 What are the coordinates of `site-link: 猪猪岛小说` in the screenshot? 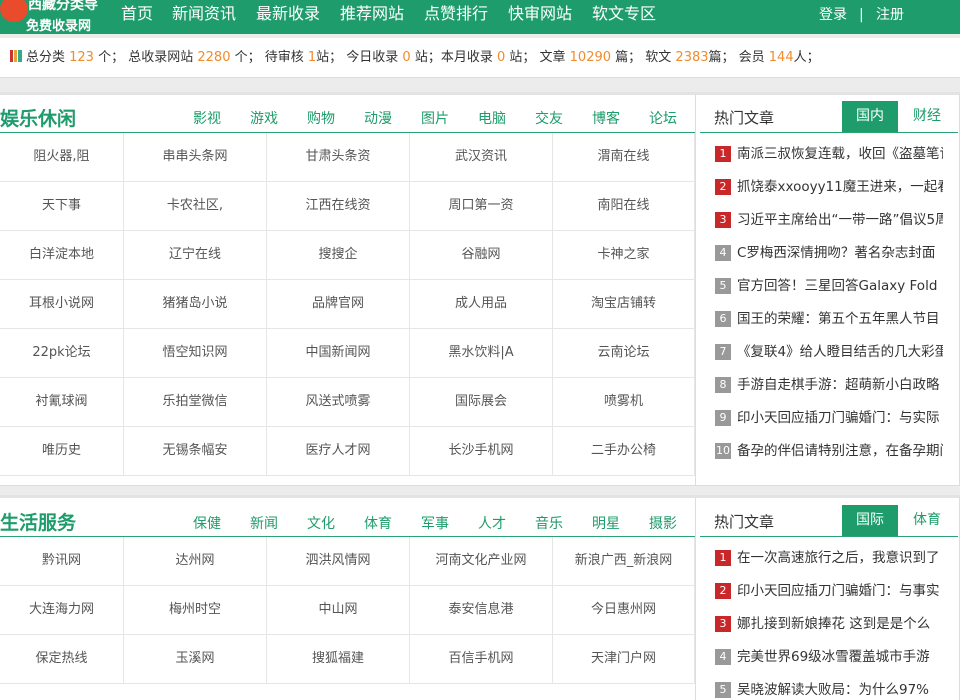 It's located at (195, 304).